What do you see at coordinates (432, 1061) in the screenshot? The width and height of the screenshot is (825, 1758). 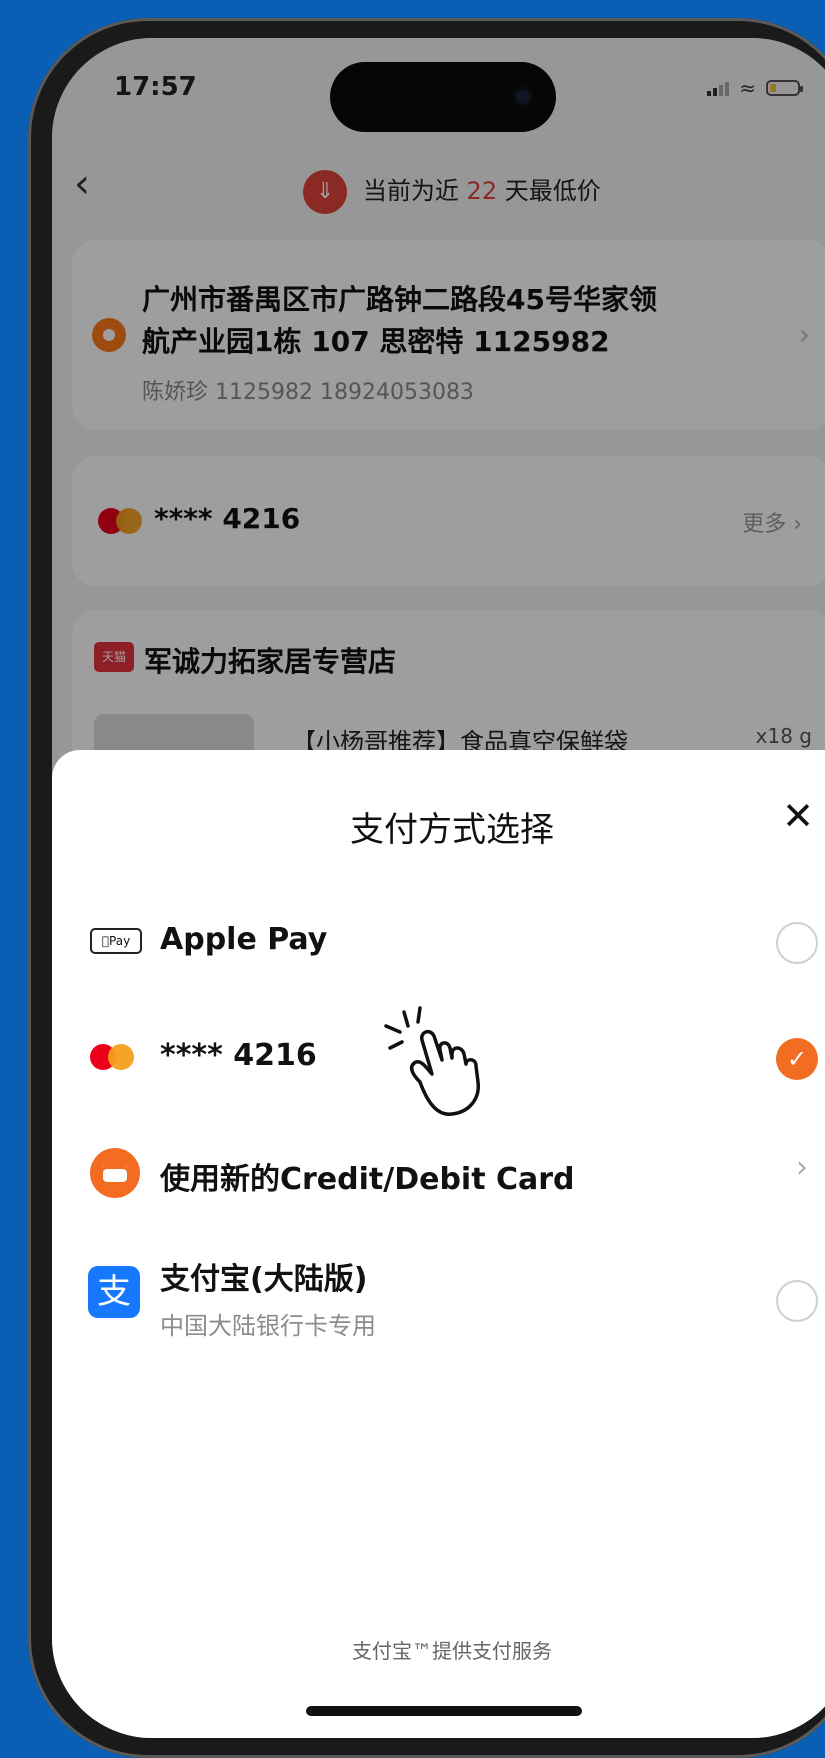 I see `tap-hand-icon` at bounding box center [432, 1061].